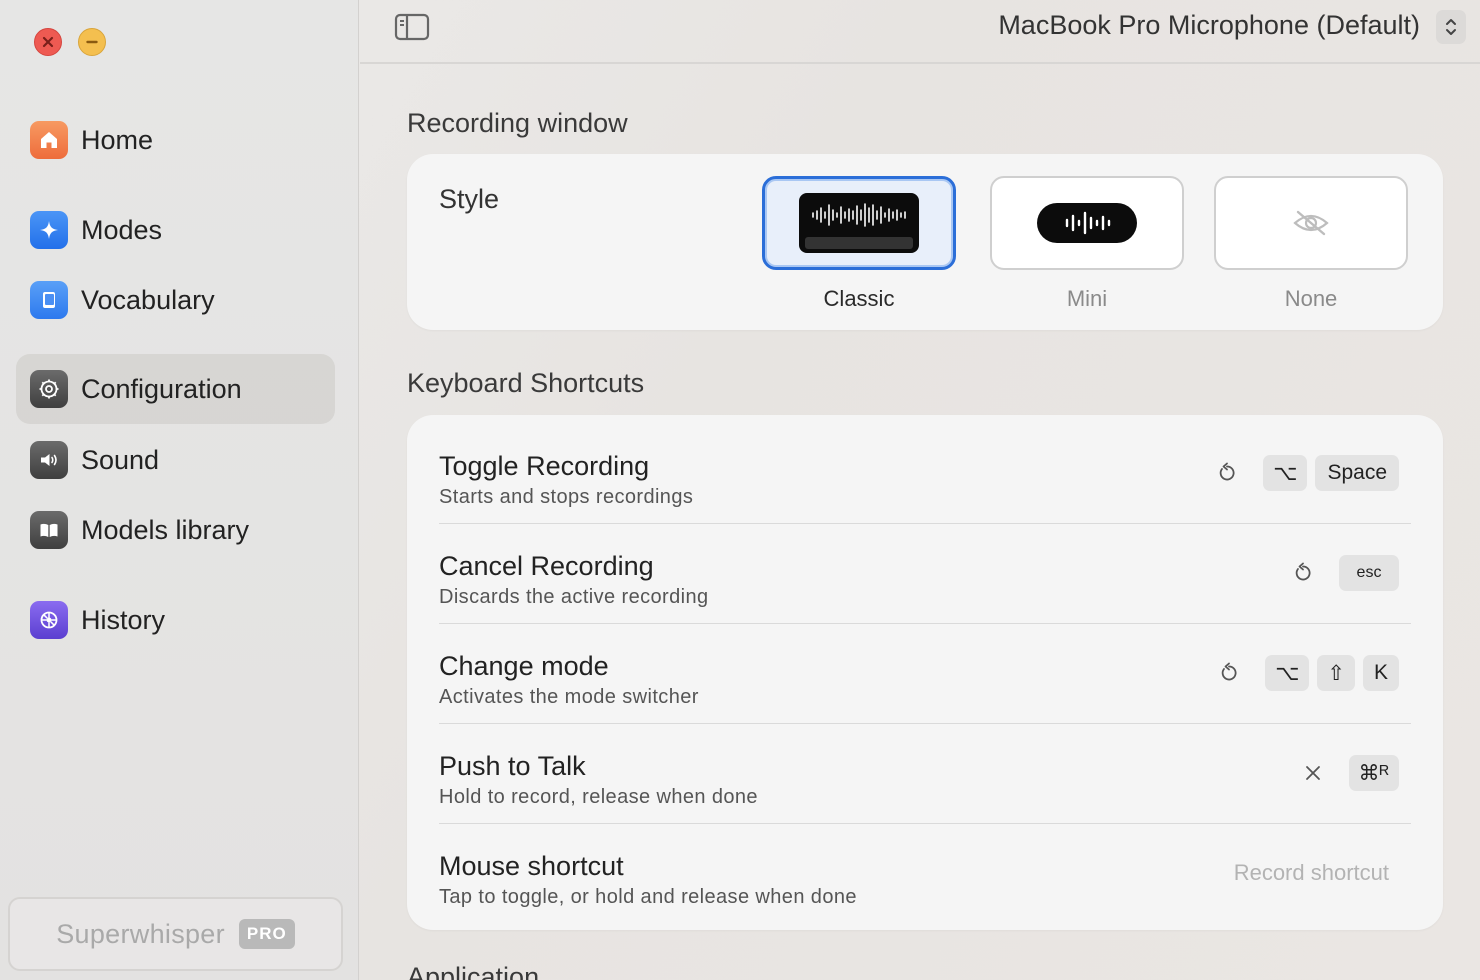  Describe the element at coordinates (574, 597) in the screenshot. I see `shortcut-subtitle: Discards the active recording` at that location.